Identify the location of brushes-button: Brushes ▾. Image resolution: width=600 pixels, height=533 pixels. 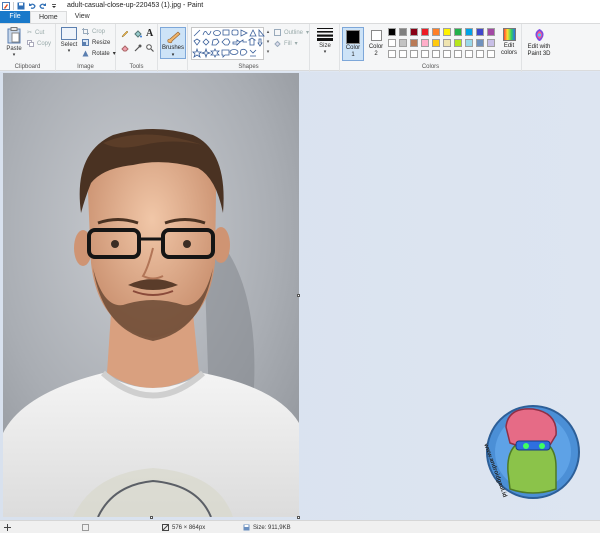
(173, 43).